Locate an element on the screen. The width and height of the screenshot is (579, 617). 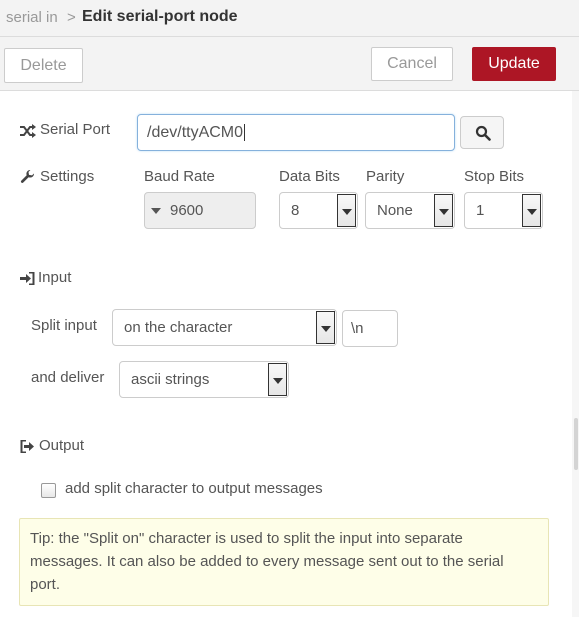
scrollbar-thumb is located at coordinates (576, 444).